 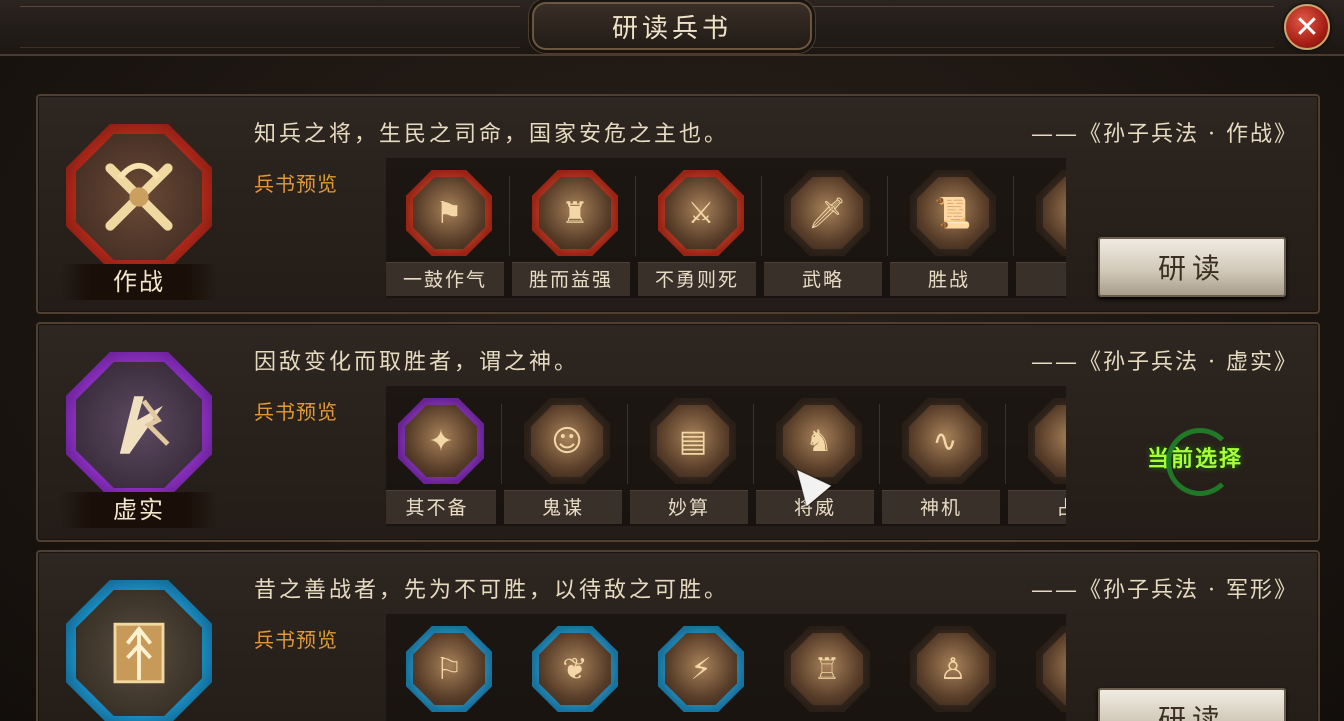 I want to click on skill-item: ⚔ 不勇则死, so click(x=701, y=231).